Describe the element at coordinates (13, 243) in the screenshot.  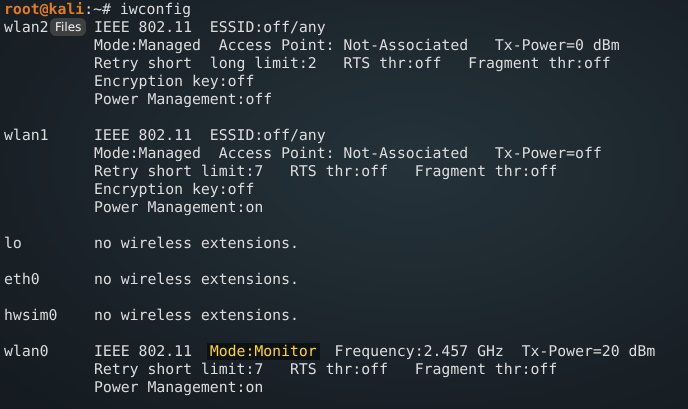
I see `interface-name: lo` at that location.